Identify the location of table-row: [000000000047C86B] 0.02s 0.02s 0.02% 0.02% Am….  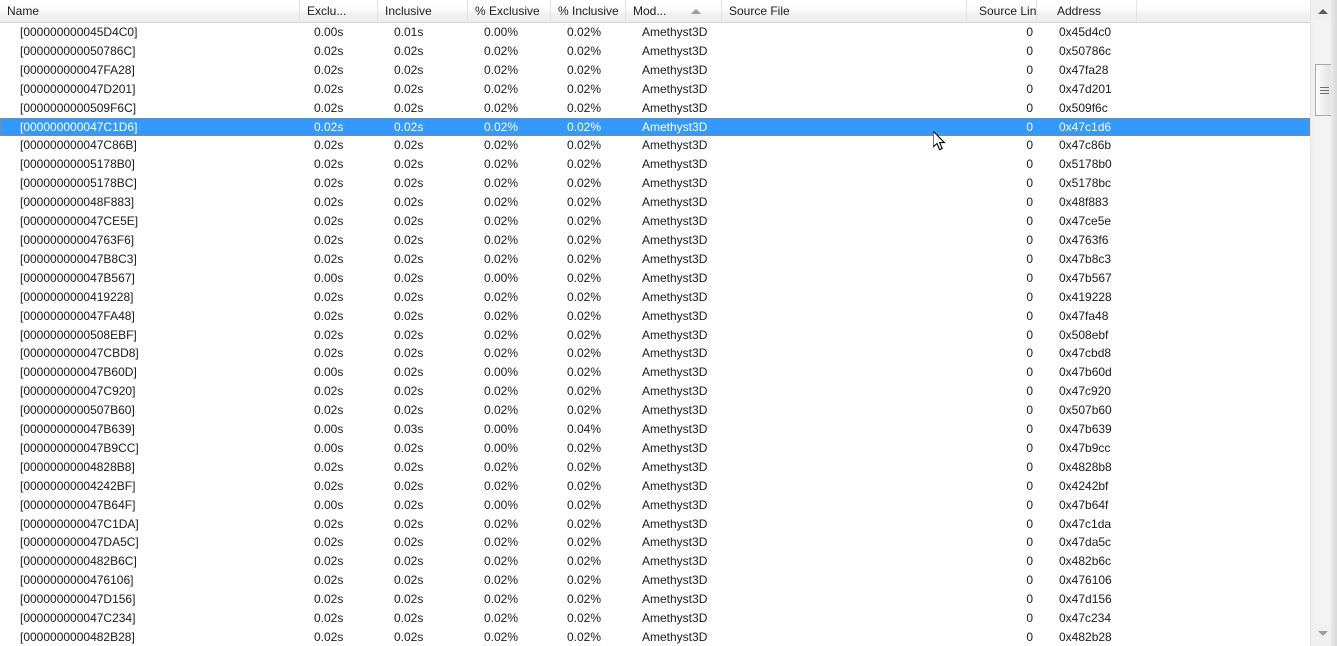
(655, 145).